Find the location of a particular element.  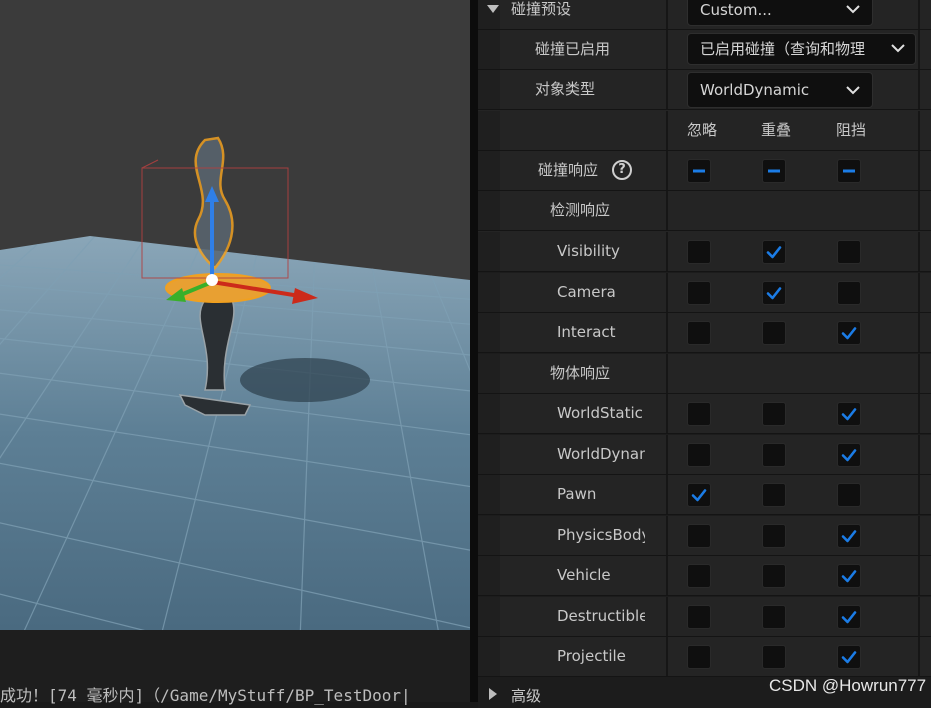

collapse-triangle-icon is located at coordinates (493, 9).